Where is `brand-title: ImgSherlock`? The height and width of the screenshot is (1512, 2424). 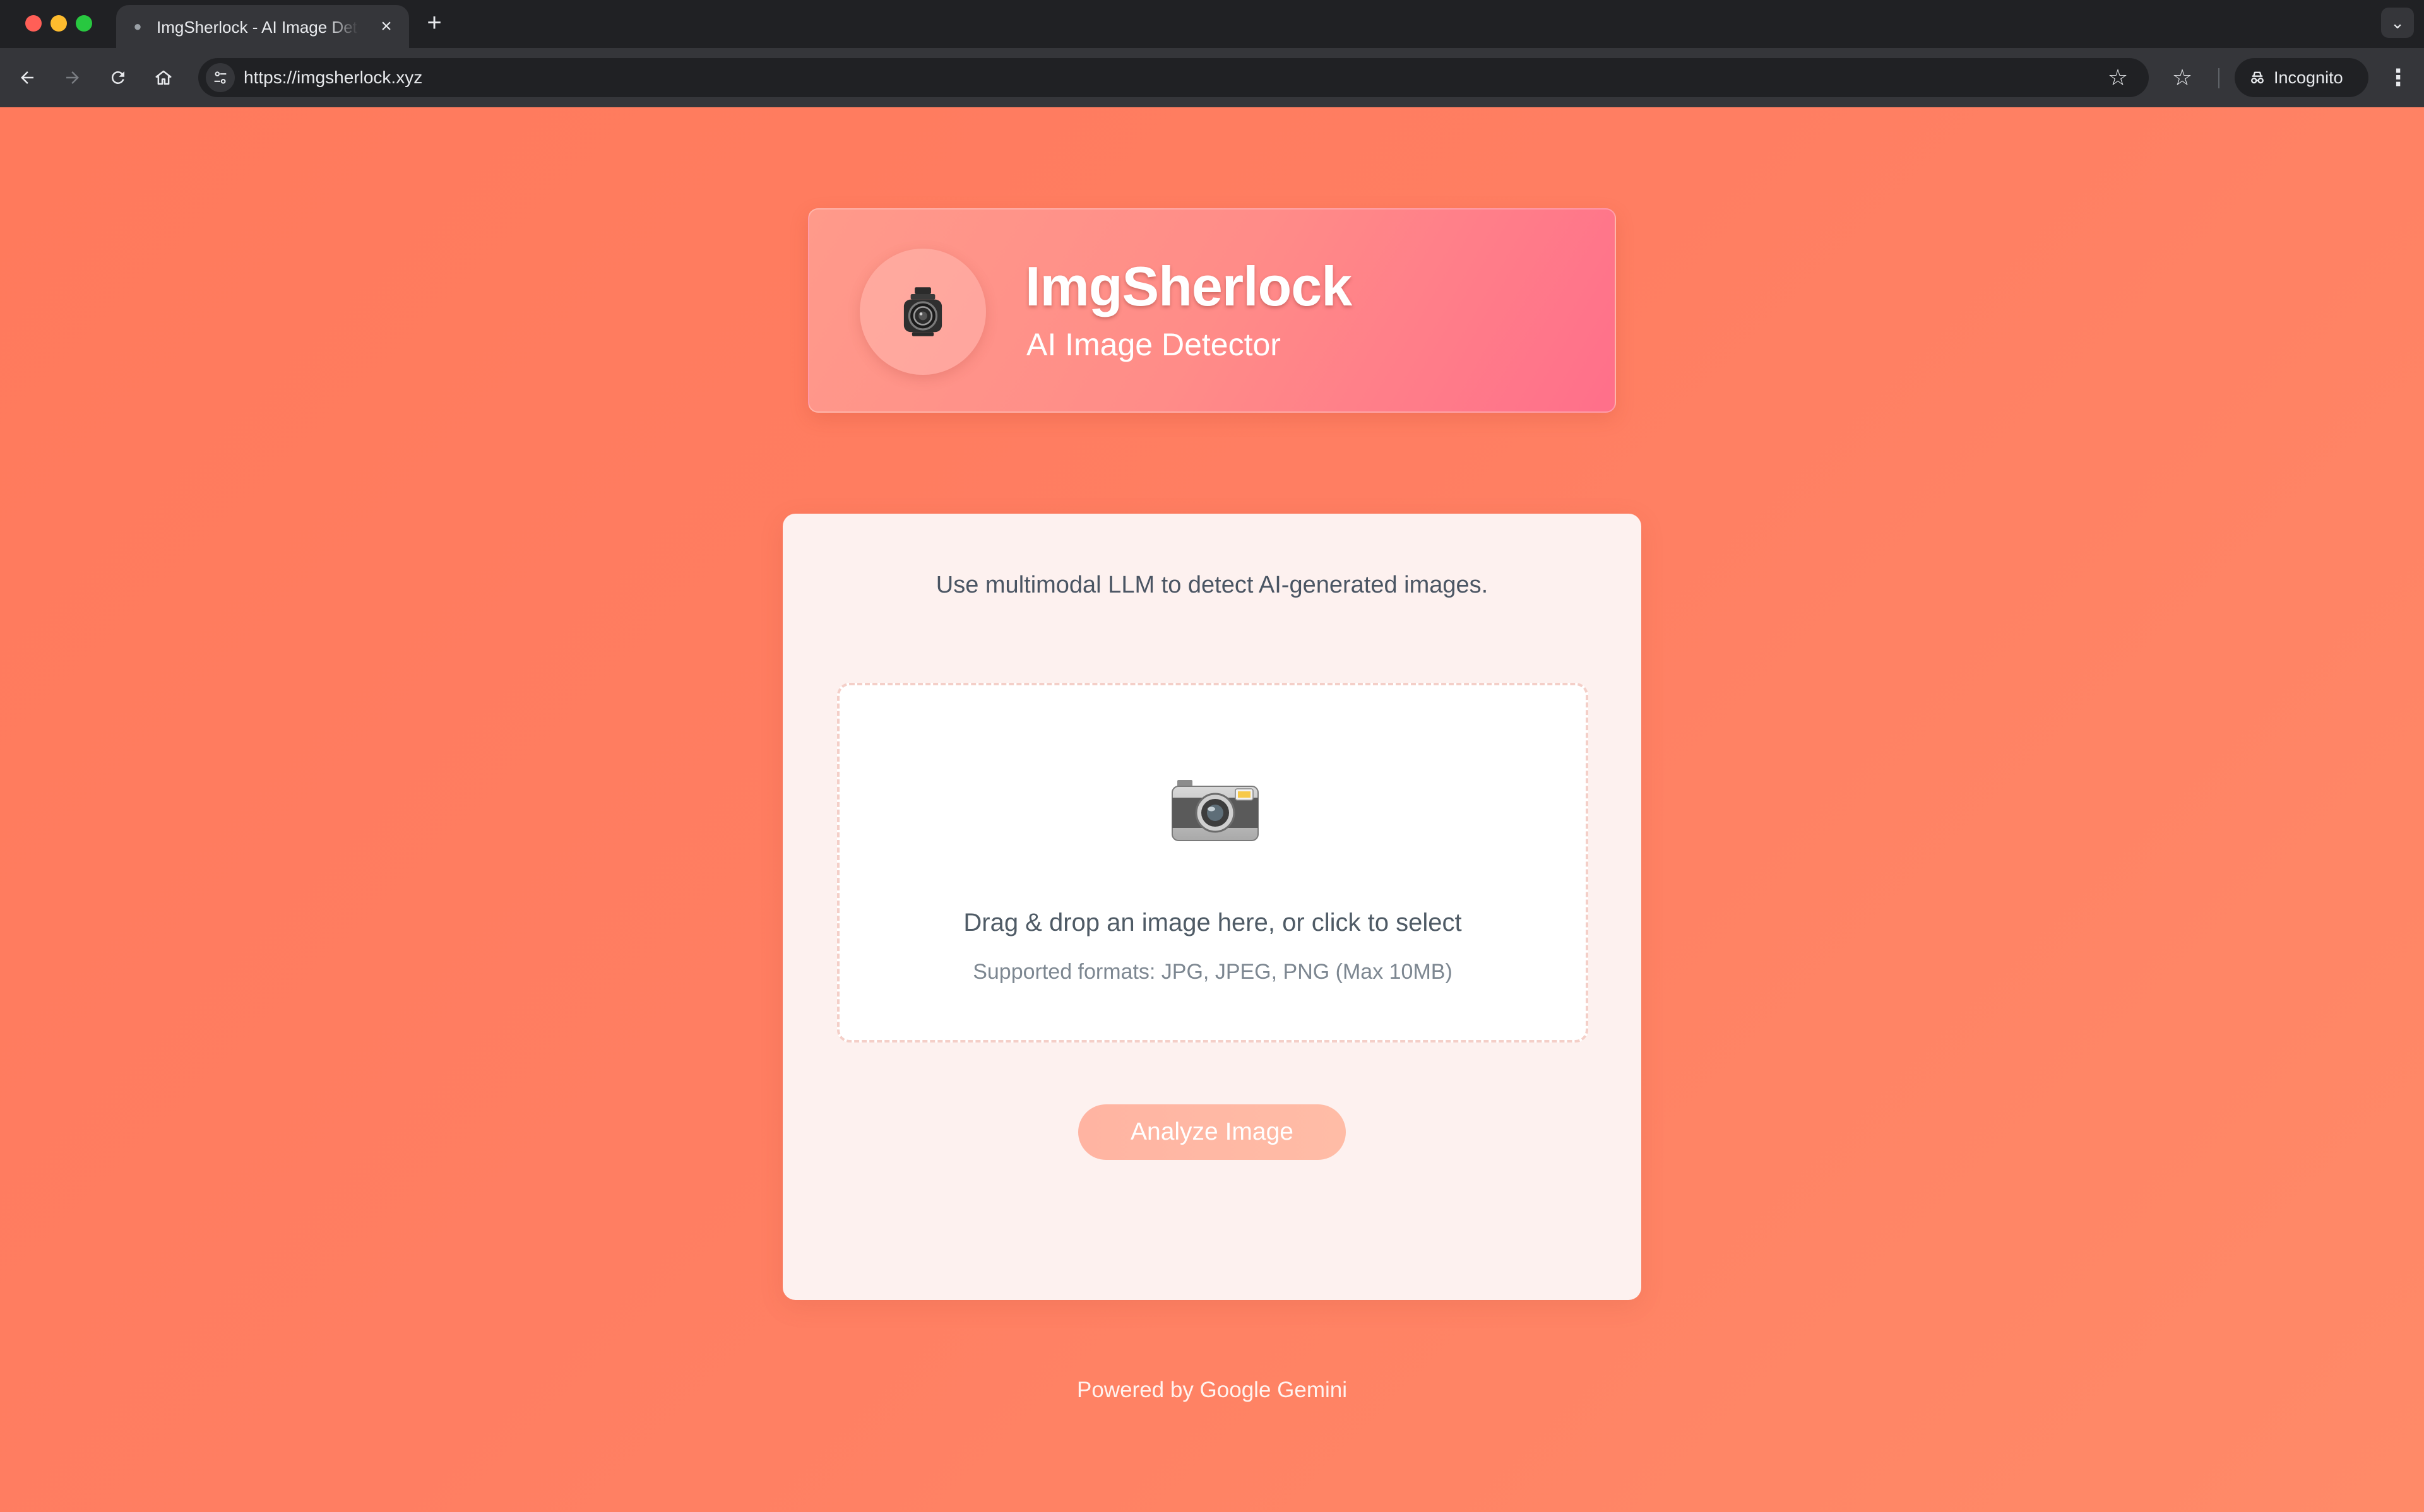 brand-title: ImgSherlock is located at coordinates (1188, 286).